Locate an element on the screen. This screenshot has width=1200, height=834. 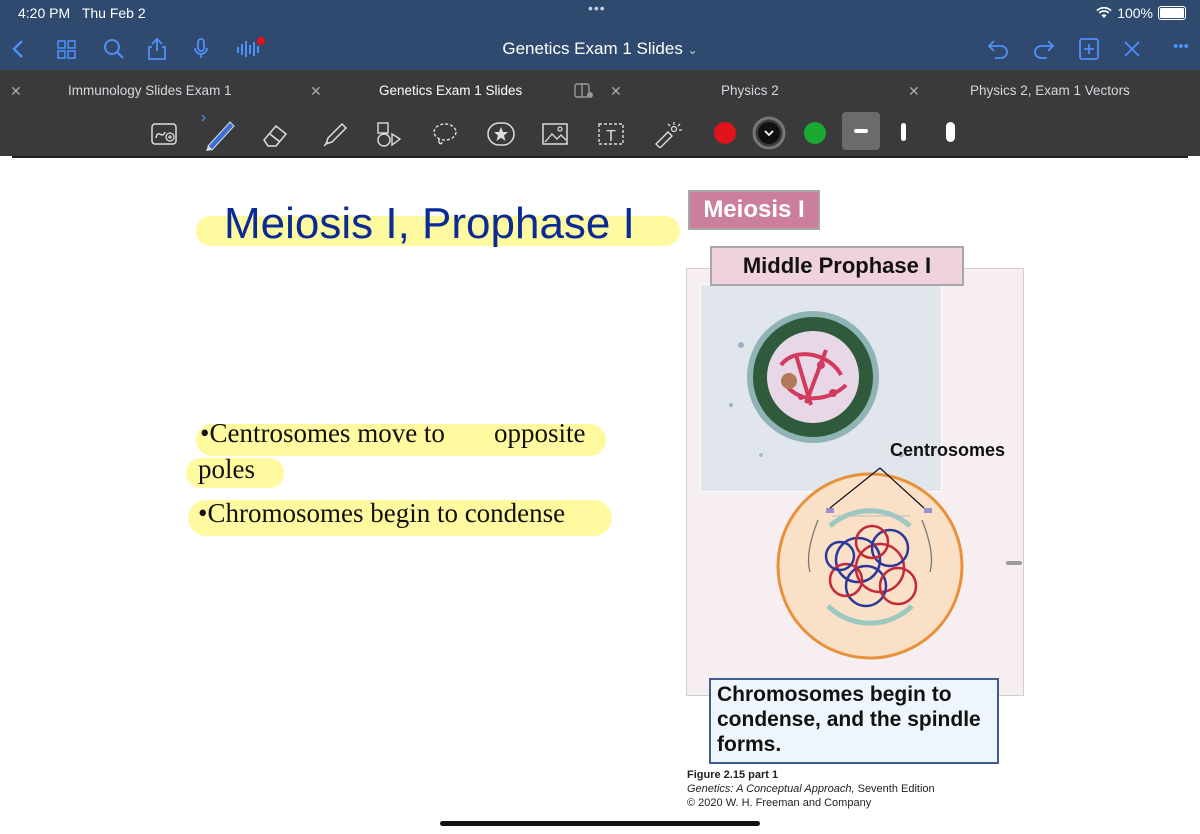
stroke-thin-selected is located at coordinates (861, 131).